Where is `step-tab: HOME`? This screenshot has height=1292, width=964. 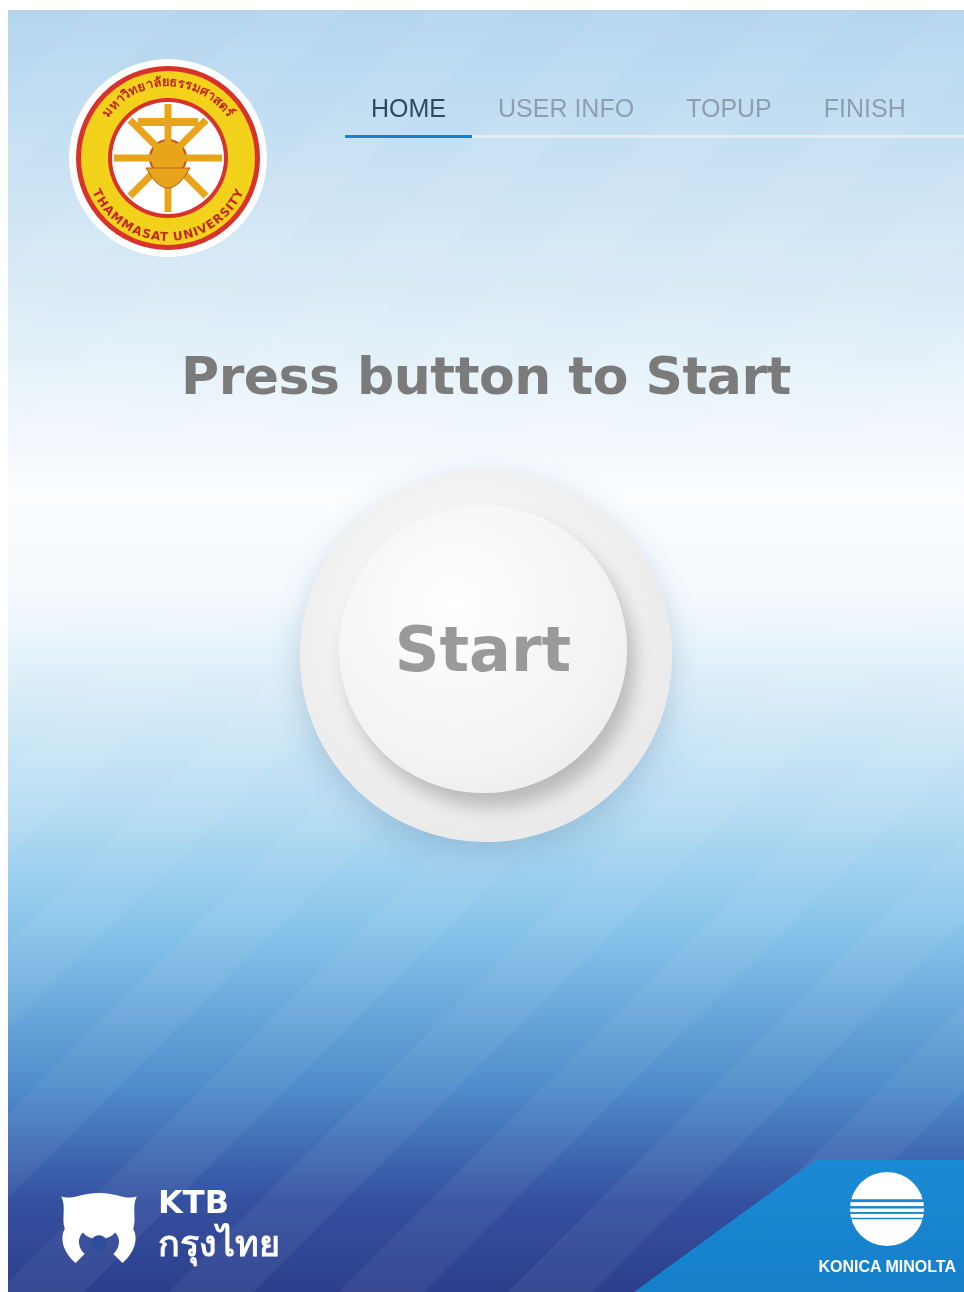
step-tab: HOME is located at coordinates (408, 116).